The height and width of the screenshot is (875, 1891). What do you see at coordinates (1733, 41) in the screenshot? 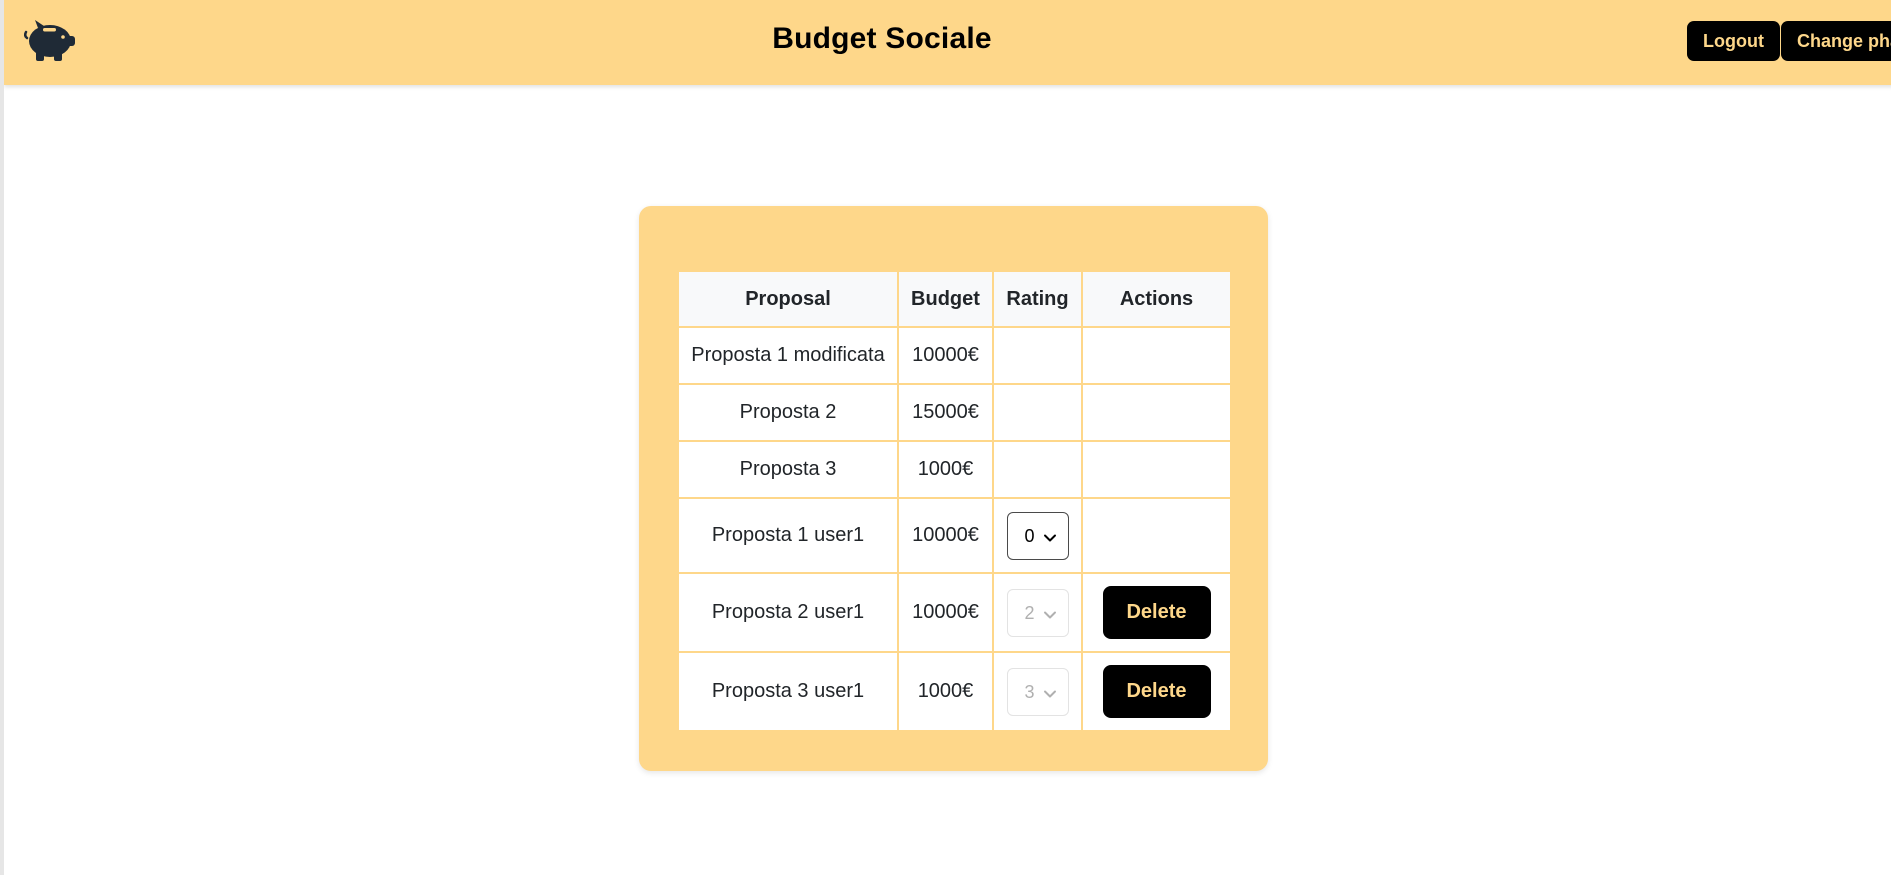
I see `logout-button: Logout` at bounding box center [1733, 41].